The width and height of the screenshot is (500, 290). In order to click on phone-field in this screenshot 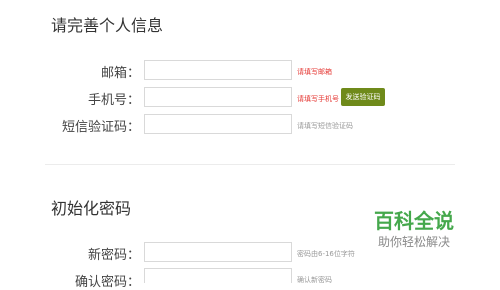, I will do `click(218, 97)`.